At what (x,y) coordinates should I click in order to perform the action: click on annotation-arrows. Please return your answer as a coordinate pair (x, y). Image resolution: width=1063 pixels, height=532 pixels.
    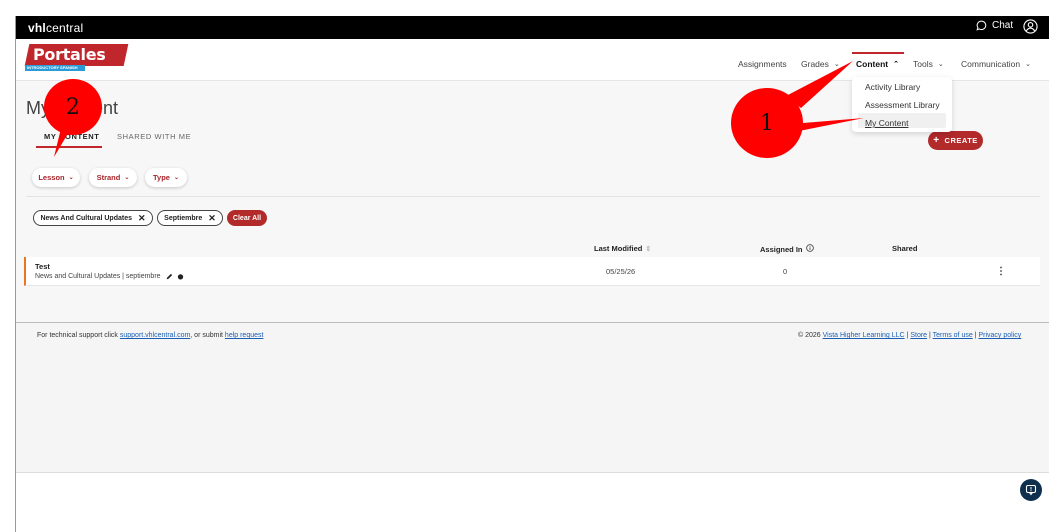
    Looking at the image, I should click on (459, 109).